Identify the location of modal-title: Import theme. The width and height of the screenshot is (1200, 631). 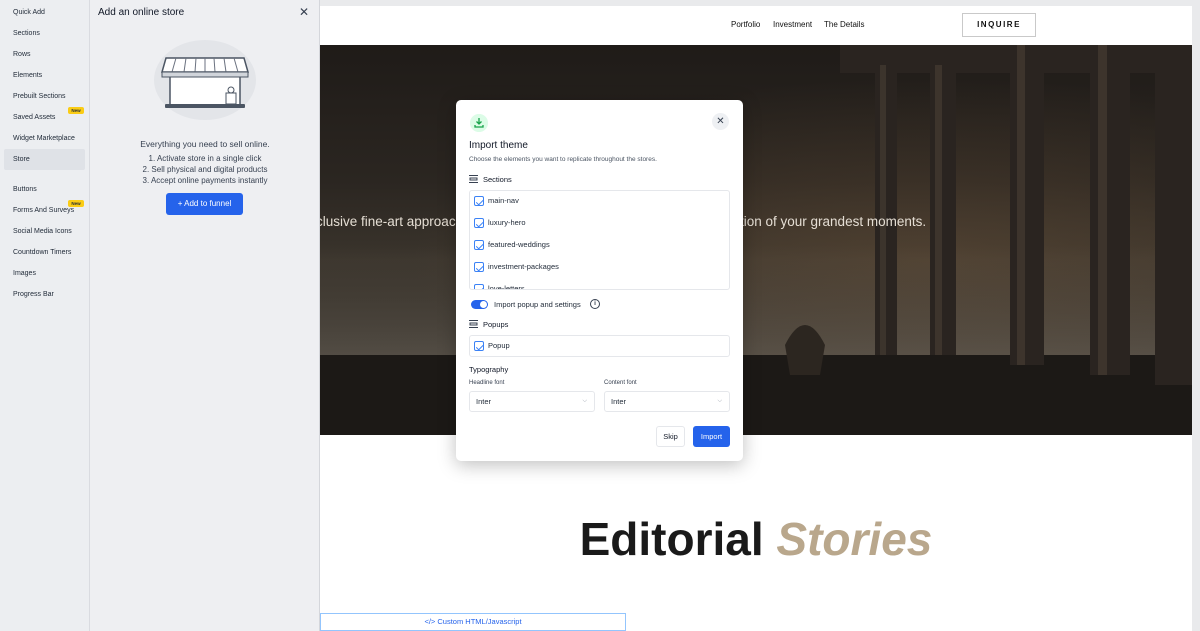
(498, 145).